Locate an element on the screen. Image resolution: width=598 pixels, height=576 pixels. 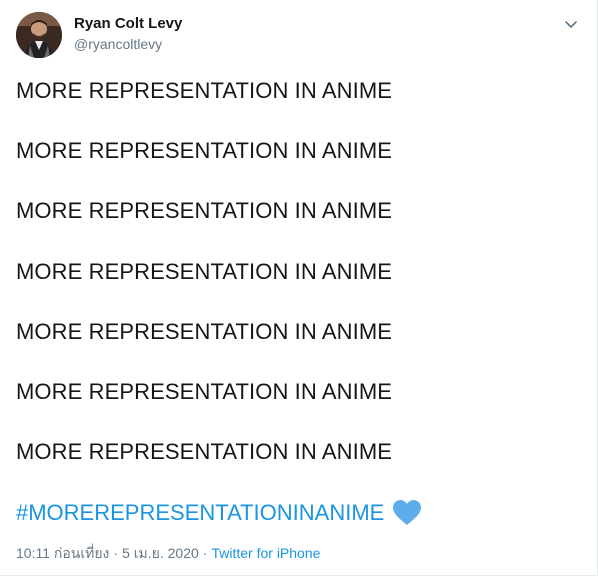
avatar-image is located at coordinates (39, 35).